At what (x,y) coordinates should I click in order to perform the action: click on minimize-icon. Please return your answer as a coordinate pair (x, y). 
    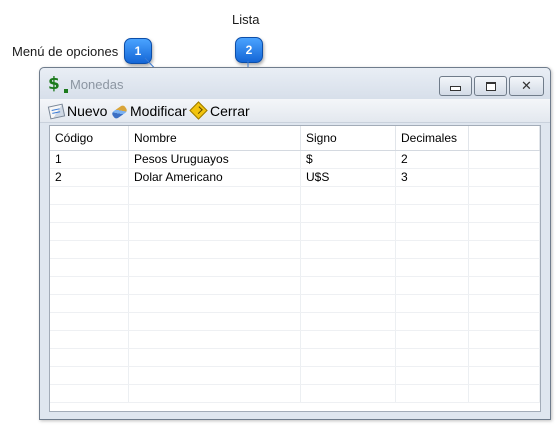
    Looking at the image, I should click on (455, 88).